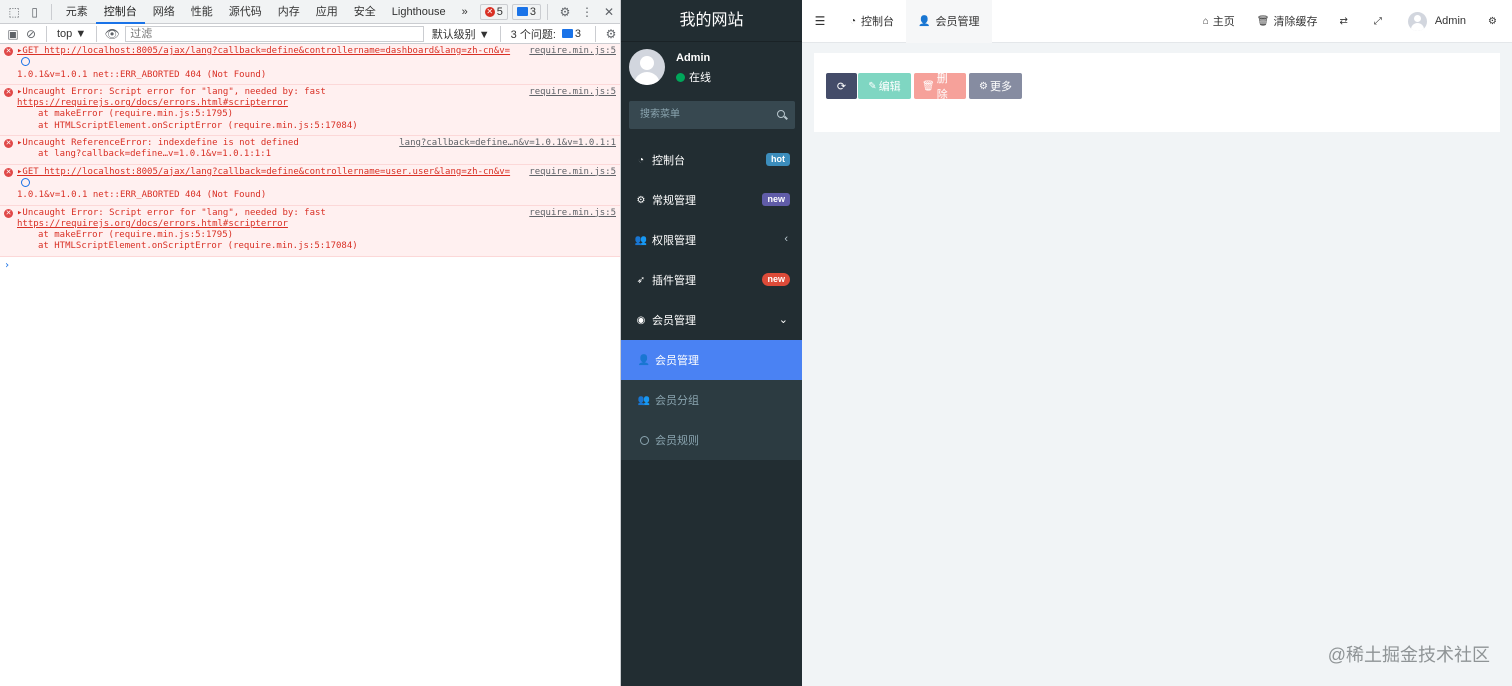 This screenshot has height=686, width=1512. I want to click on inspect-element-icon: ⬚, so click(14, 12).